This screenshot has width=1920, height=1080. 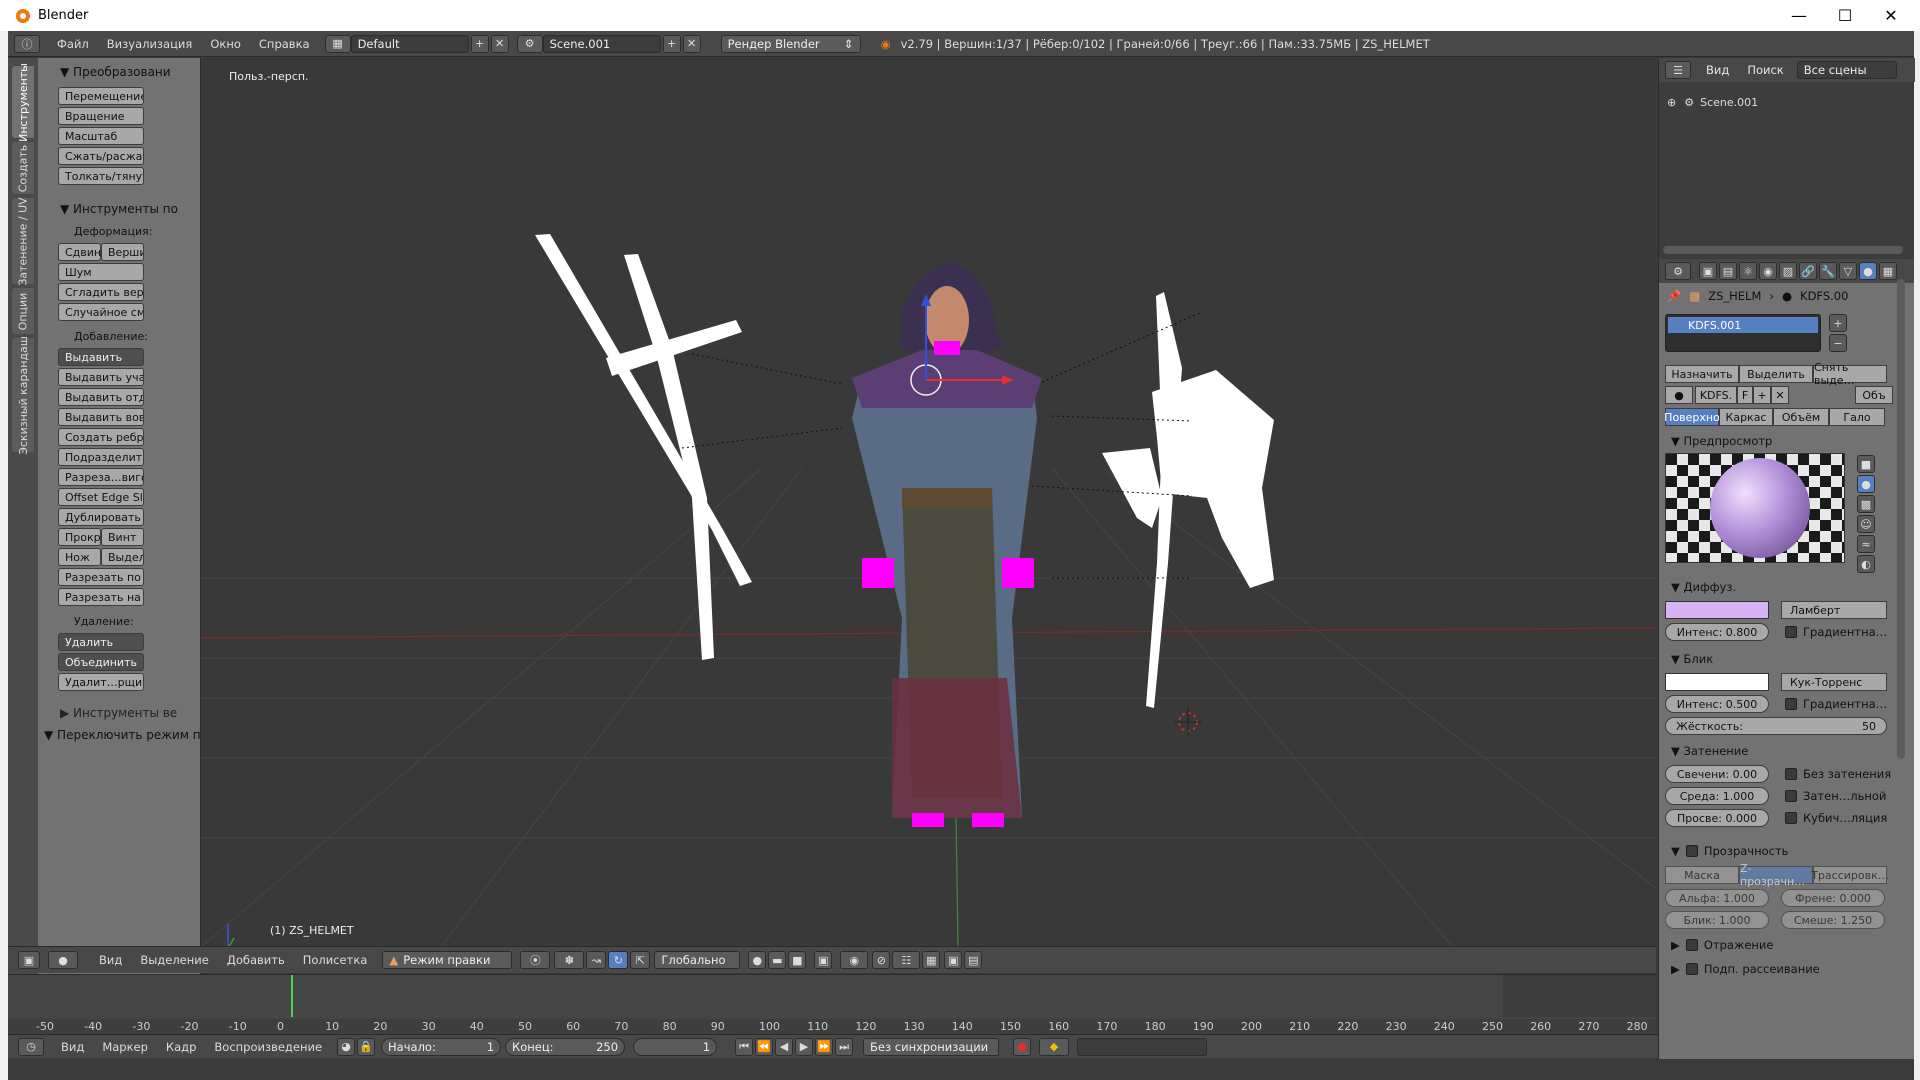 I want to click on specular-intensity-field: Интенс: 0.500, so click(x=1717, y=704).